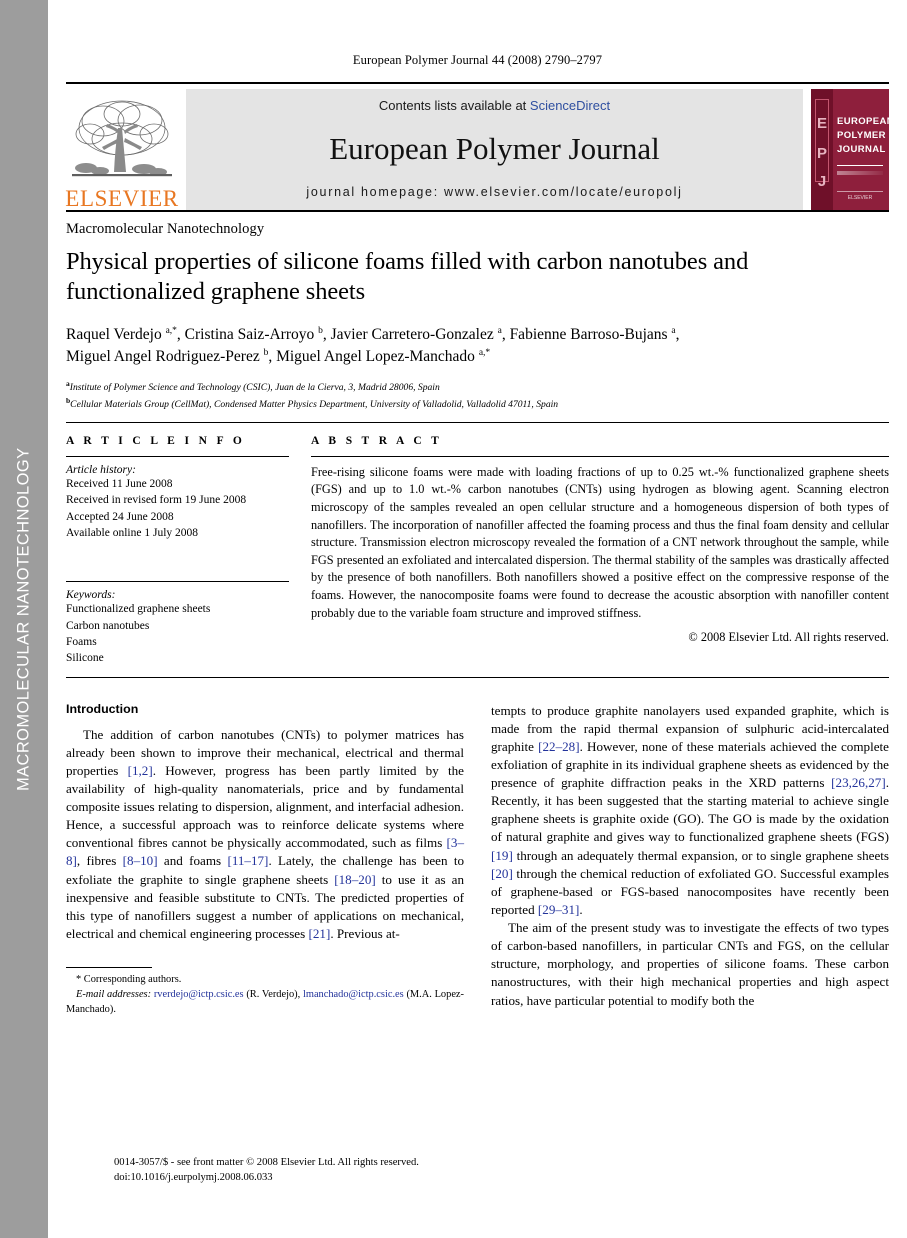  I want to click on article-history-label: Article history:, so click(101, 469).